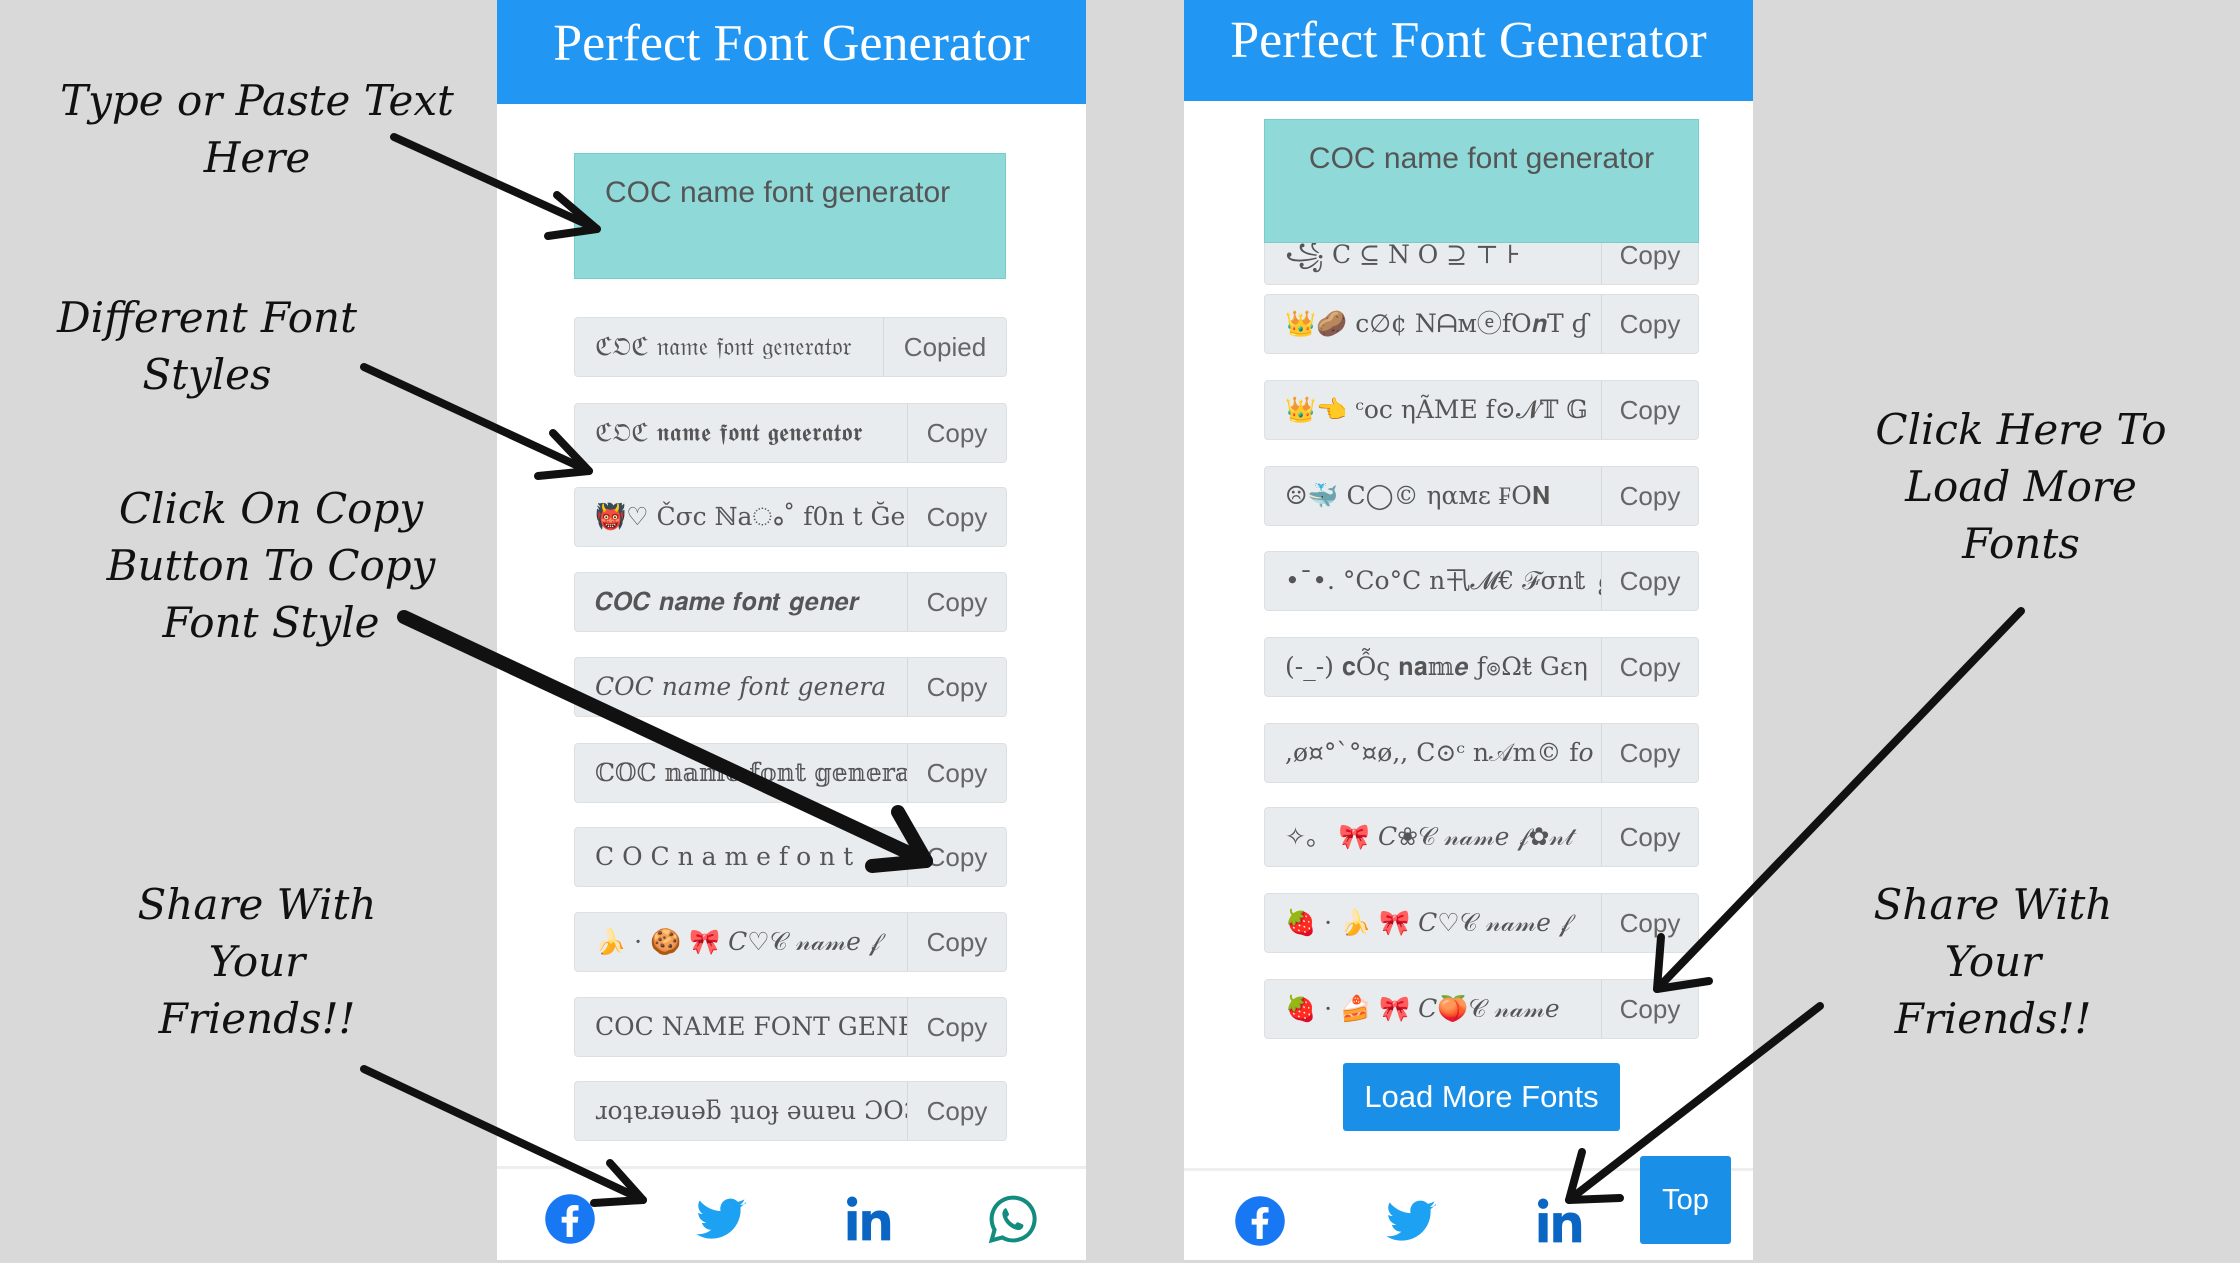 The width and height of the screenshot is (2240, 1263). Describe the element at coordinates (751, 772) in the screenshot. I see `font-preview: ℂ𝕆ℂ 𝕟𝕒𝕞𝕖 𝕗𝕠𝕟𝕥 𝕘𝕖𝕟𝕖𝕣𝕒𝕥` at that location.